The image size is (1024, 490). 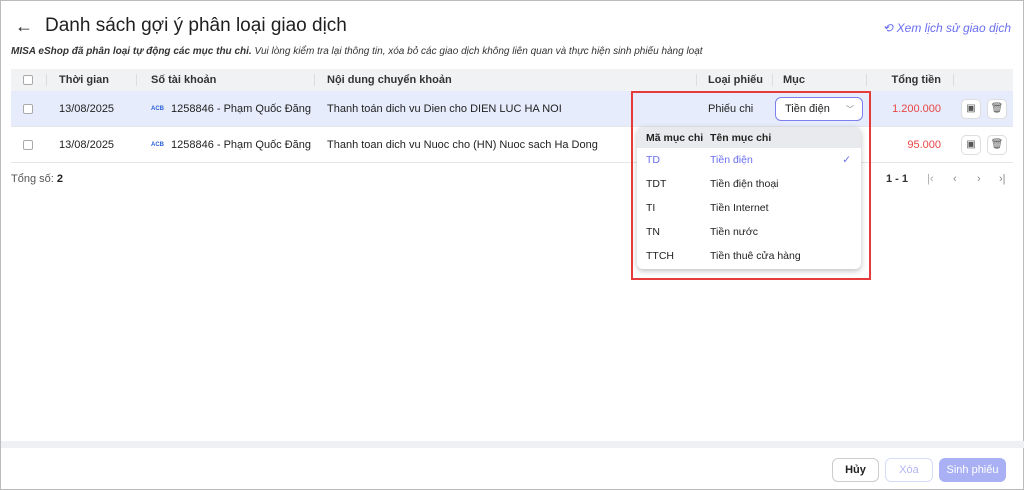 What do you see at coordinates (184, 80) in the screenshot?
I see `col-account: Số tài khoản` at bounding box center [184, 80].